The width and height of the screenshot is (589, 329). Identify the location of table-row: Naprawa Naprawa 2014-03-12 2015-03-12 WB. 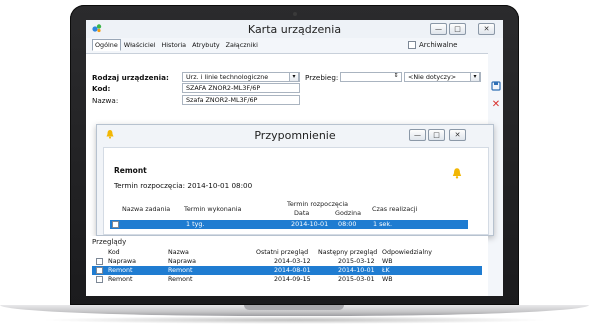
(287, 261).